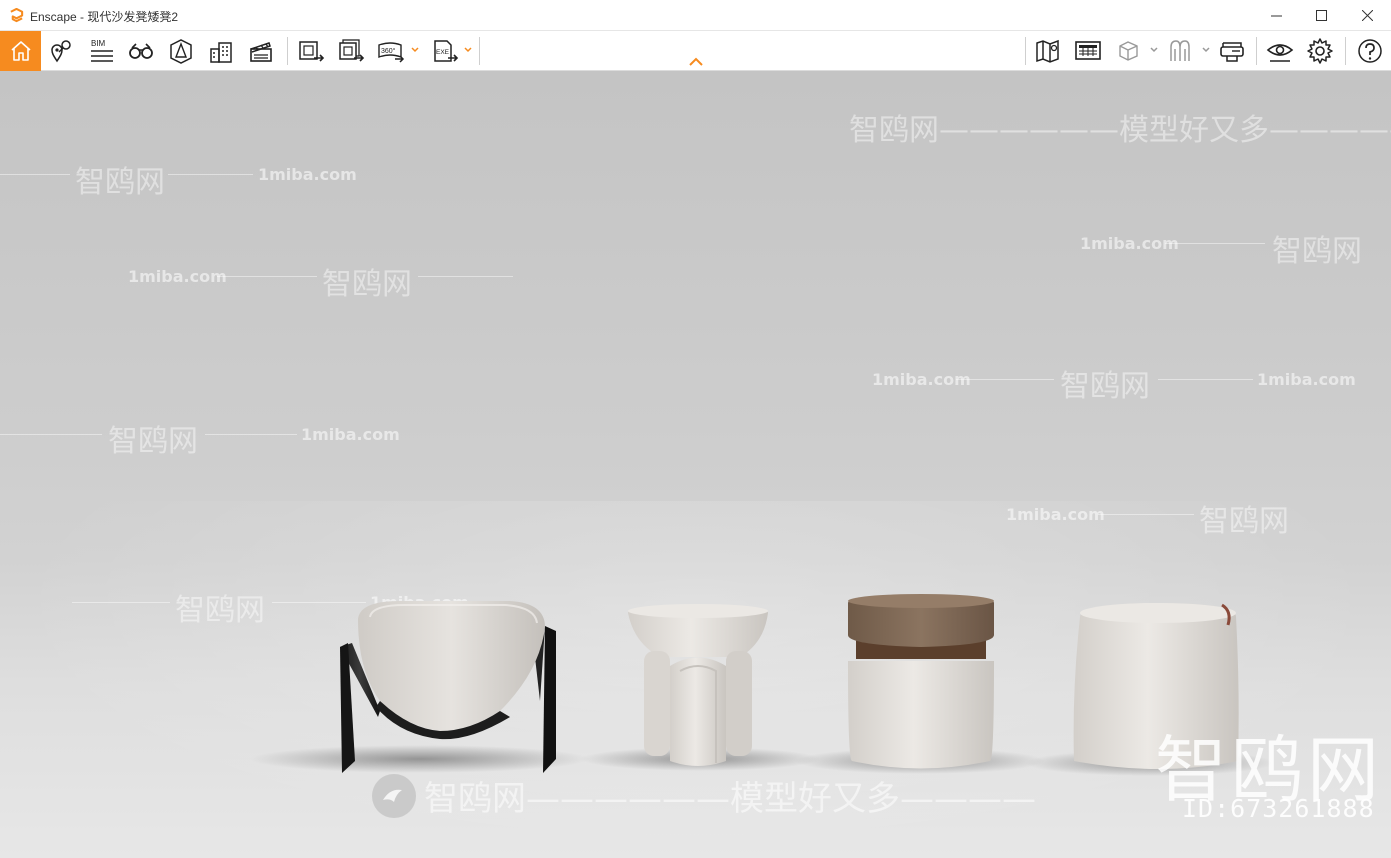 Image resolution: width=1391 pixels, height=858 pixels. Describe the element at coordinates (1278, 808) in the screenshot. I see `watermark-model-id: ID:673261888` at that location.